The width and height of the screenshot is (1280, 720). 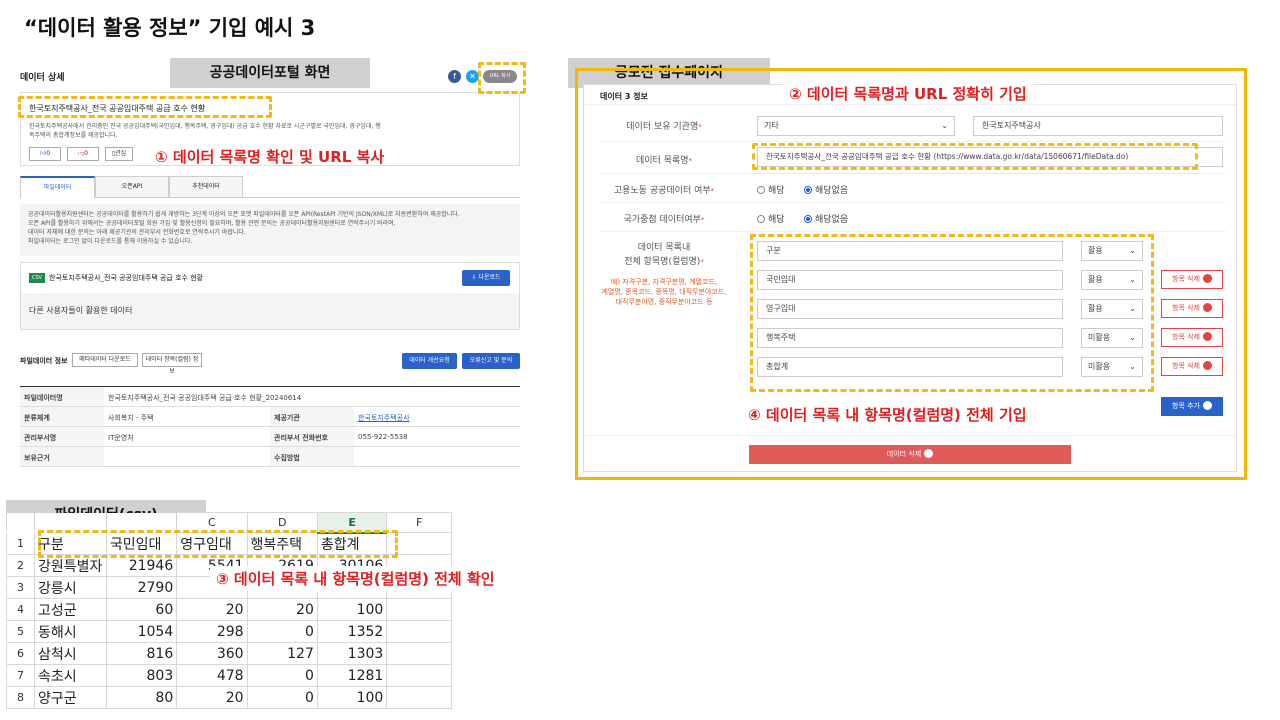 I want to click on table-row: 보유근거 수집방법, so click(x=270, y=457).